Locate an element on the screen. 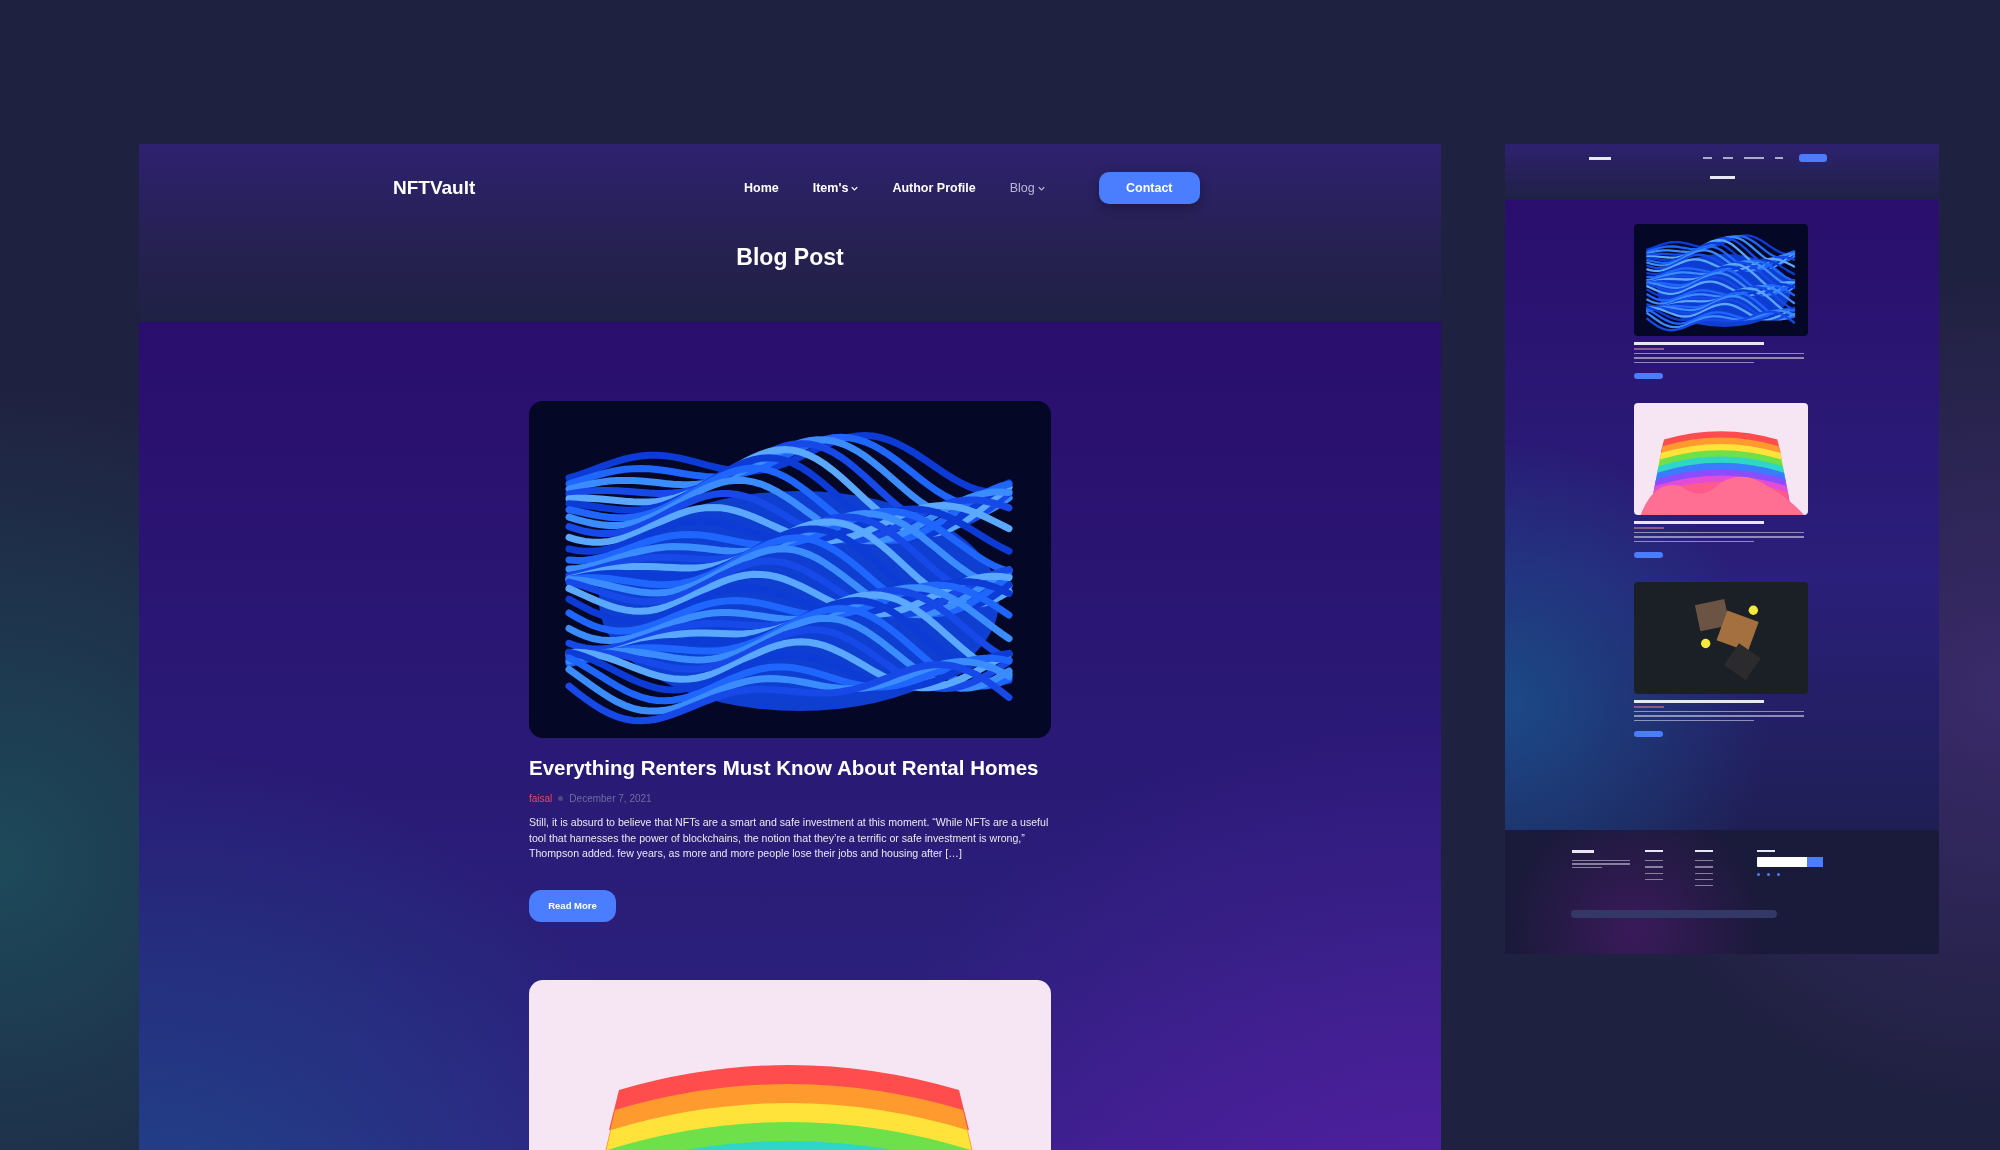 Image resolution: width=2000 pixels, height=1150 pixels. separator-dot is located at coordinates (561, 798).